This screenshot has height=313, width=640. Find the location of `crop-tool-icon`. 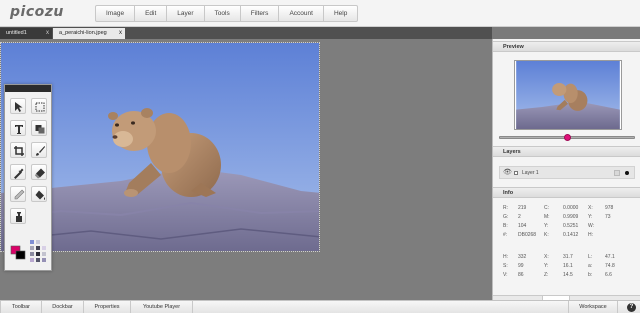

crop-tool-icon is located at coordinates (18, 150).